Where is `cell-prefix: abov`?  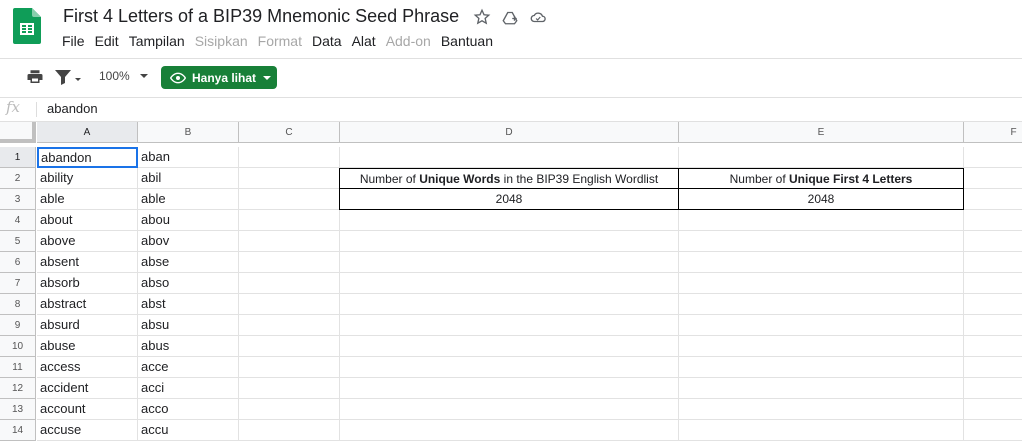
cell-prefix: abov is located at coordinates (188, 241).